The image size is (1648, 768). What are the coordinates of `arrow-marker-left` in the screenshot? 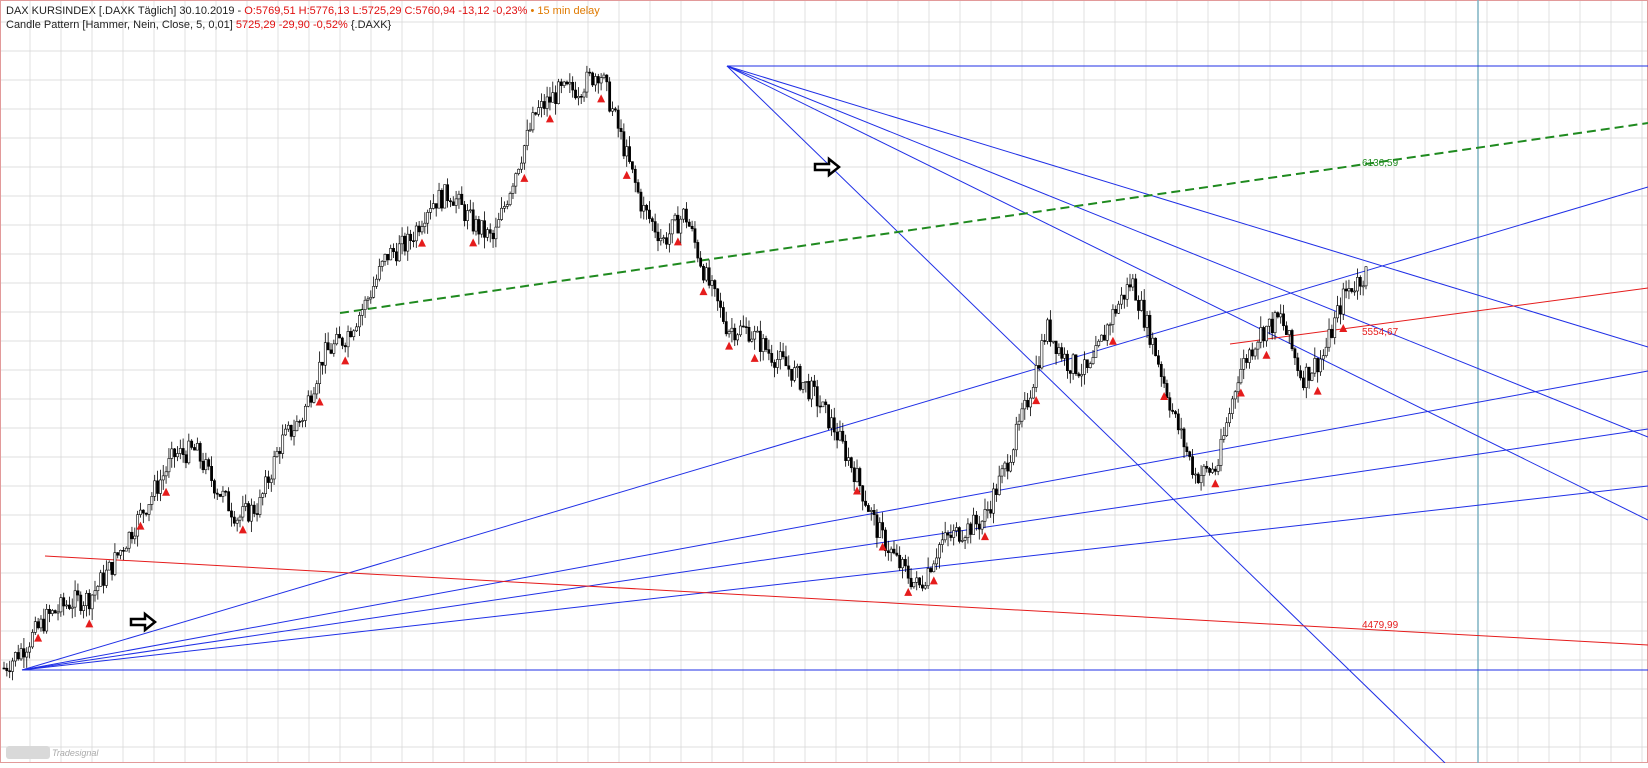 It's located at (143, 622).